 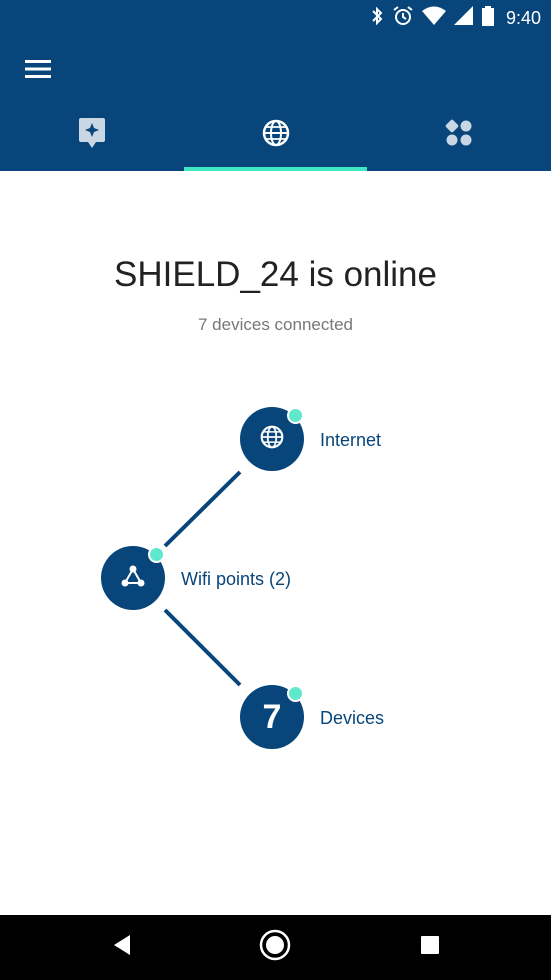 What do you see at coordinates (275, 324) in the screenshot?
I see `devices-connected-subtitle: 7 devices connected` at bounding box center [275, 324].